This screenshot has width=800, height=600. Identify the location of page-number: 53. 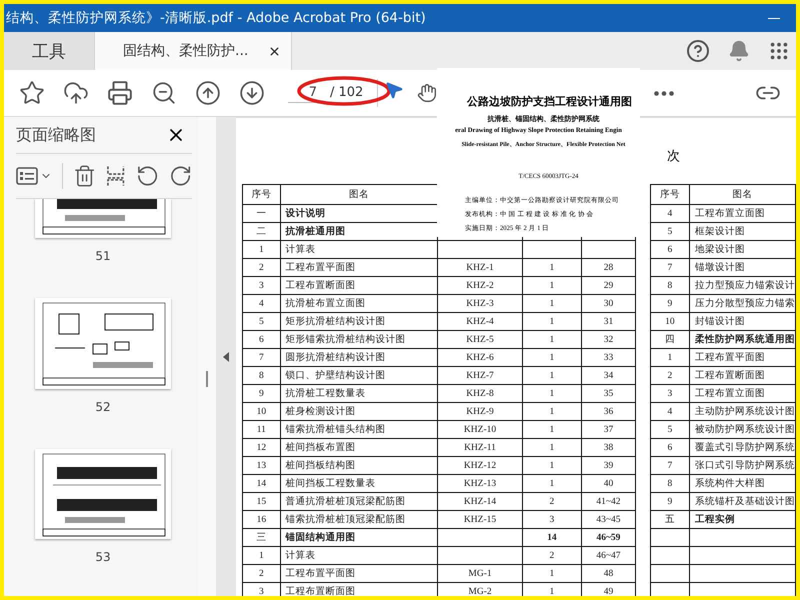
(103, 557).